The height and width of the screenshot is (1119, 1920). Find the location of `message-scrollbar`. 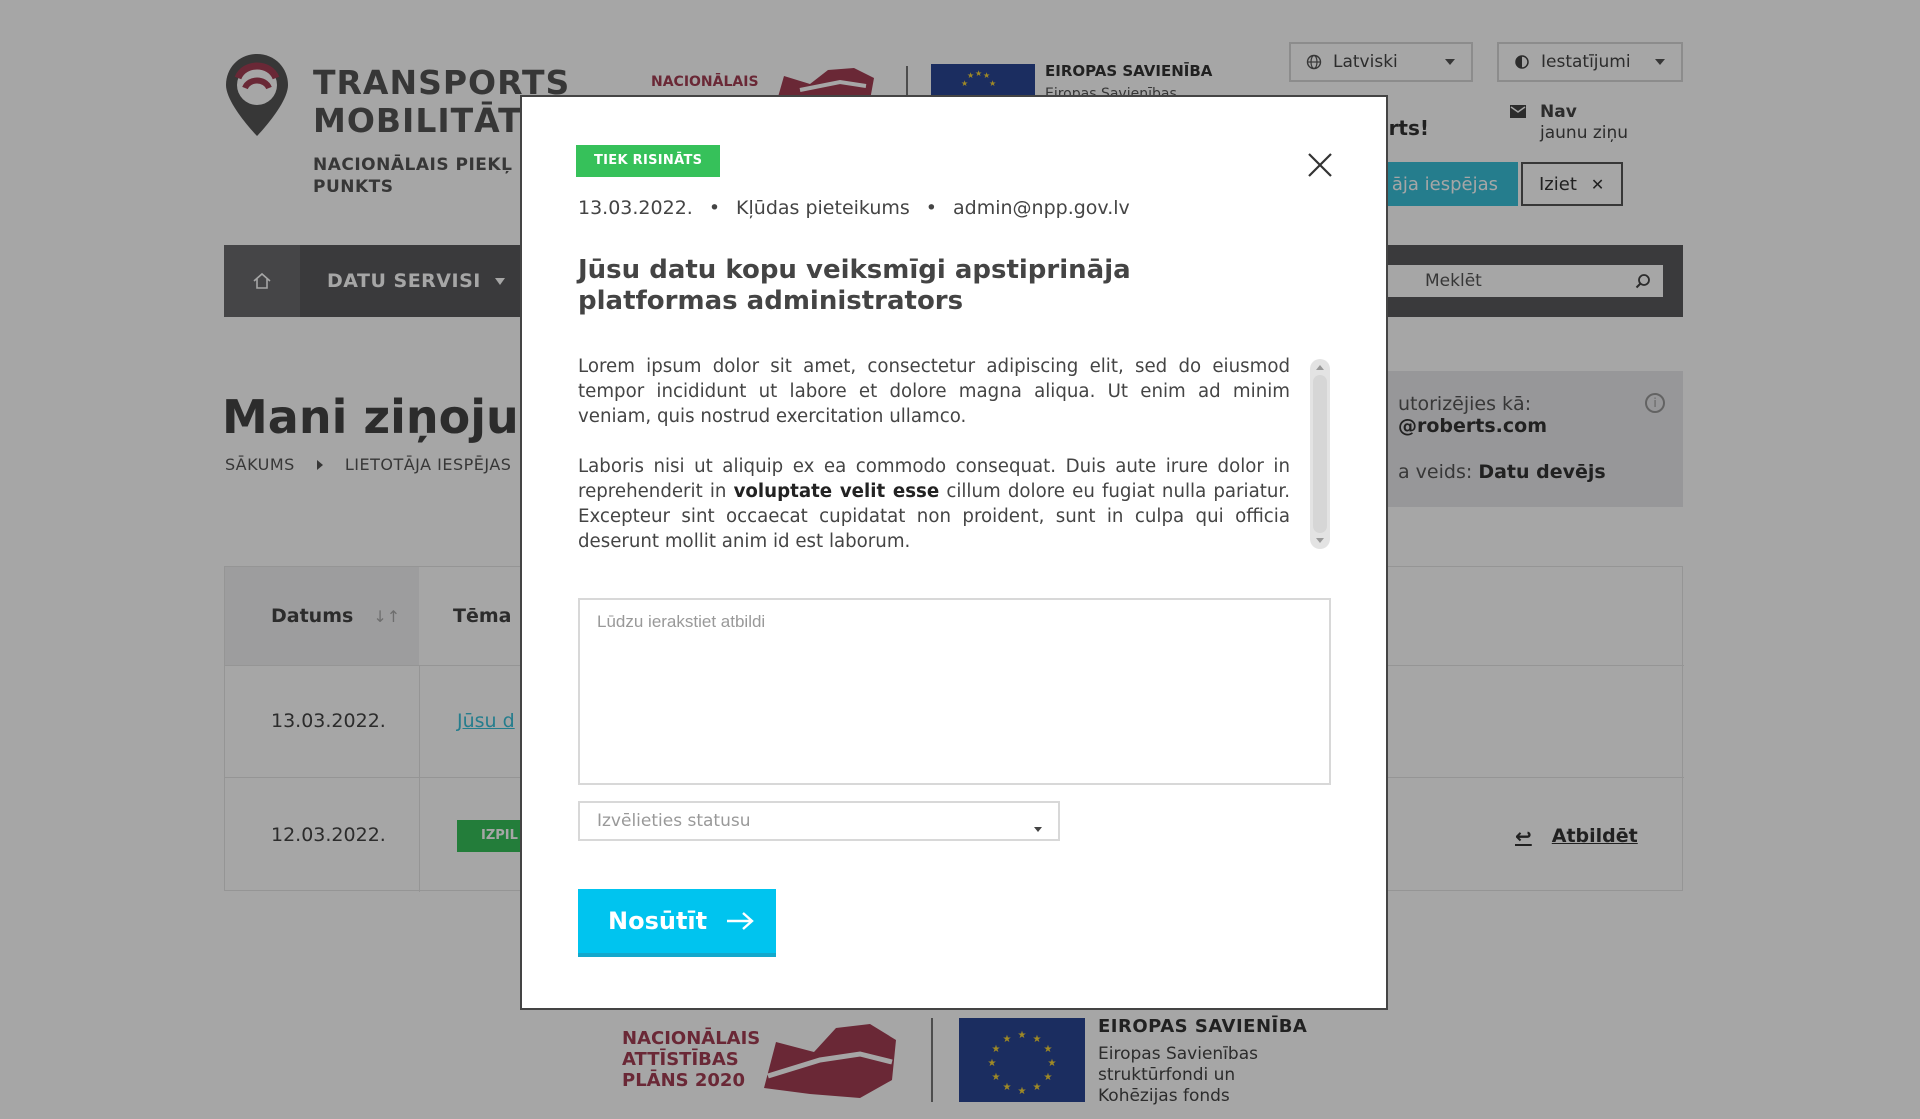

message-scrollbar is located at coordinates (1320, 454).